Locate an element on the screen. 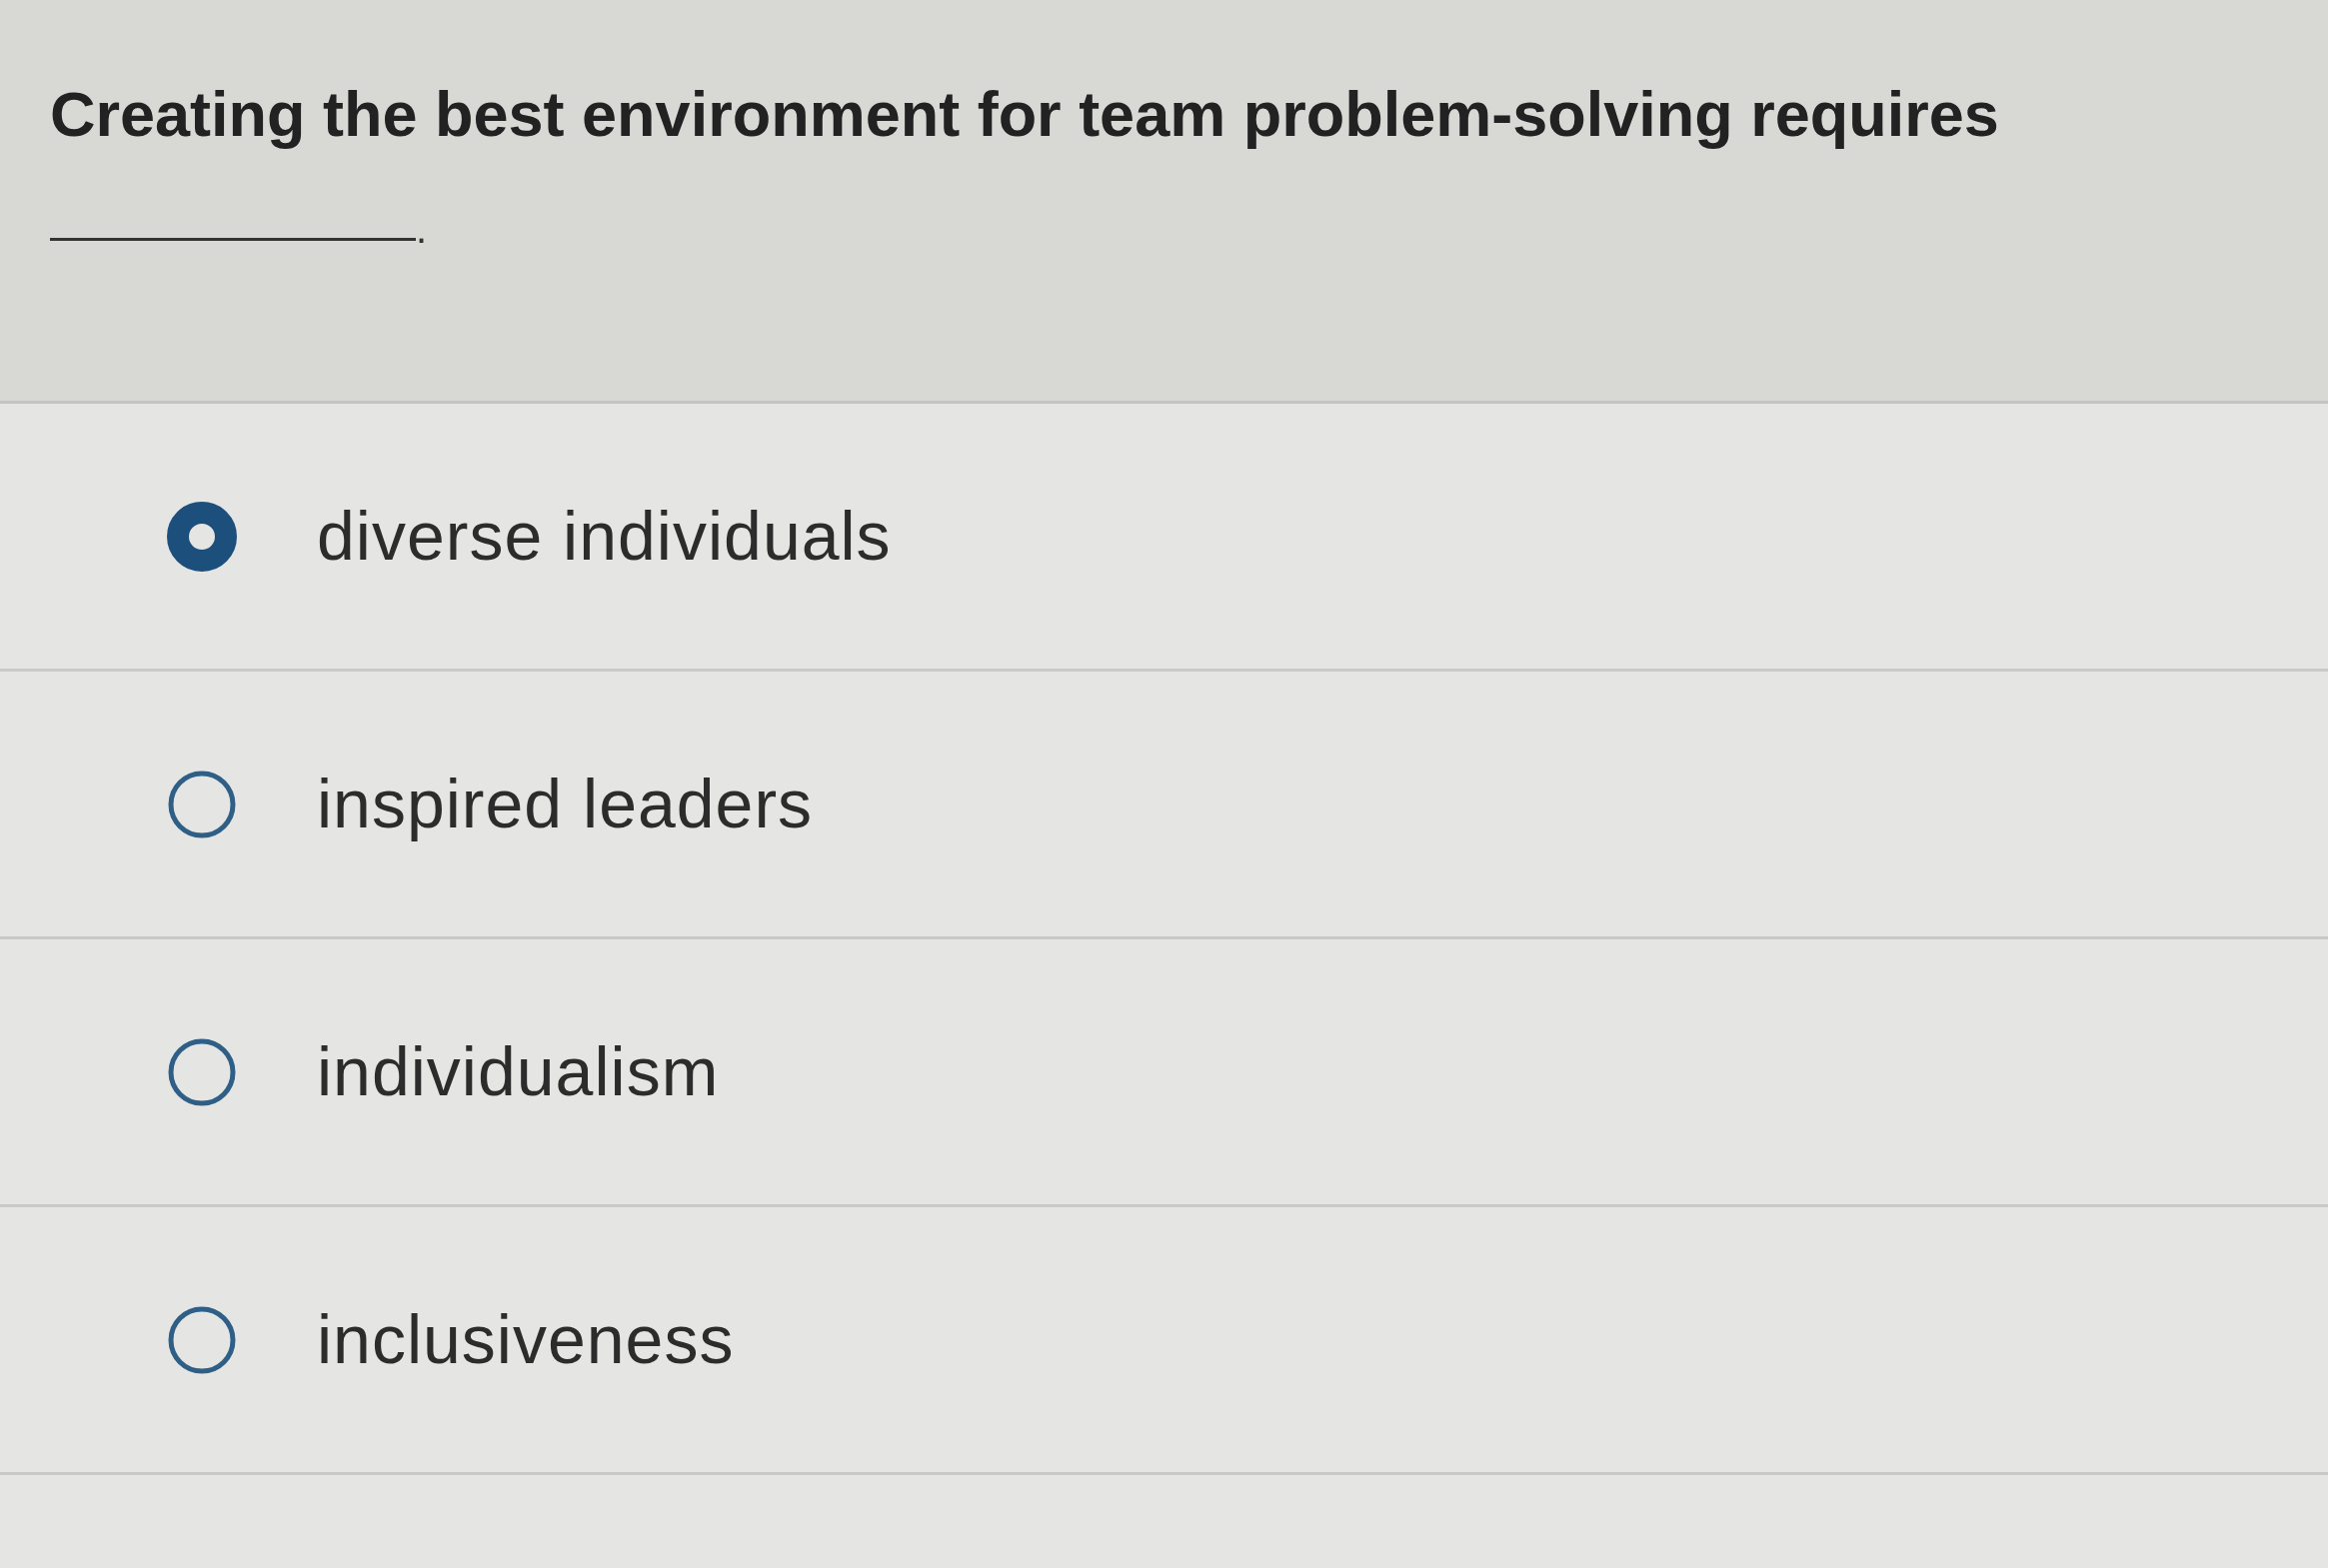 The width and height of the screenshot is (2328, 1568). question-text: Creating the best environment for team problem-solving requires is located at coordinates (1024, 115).